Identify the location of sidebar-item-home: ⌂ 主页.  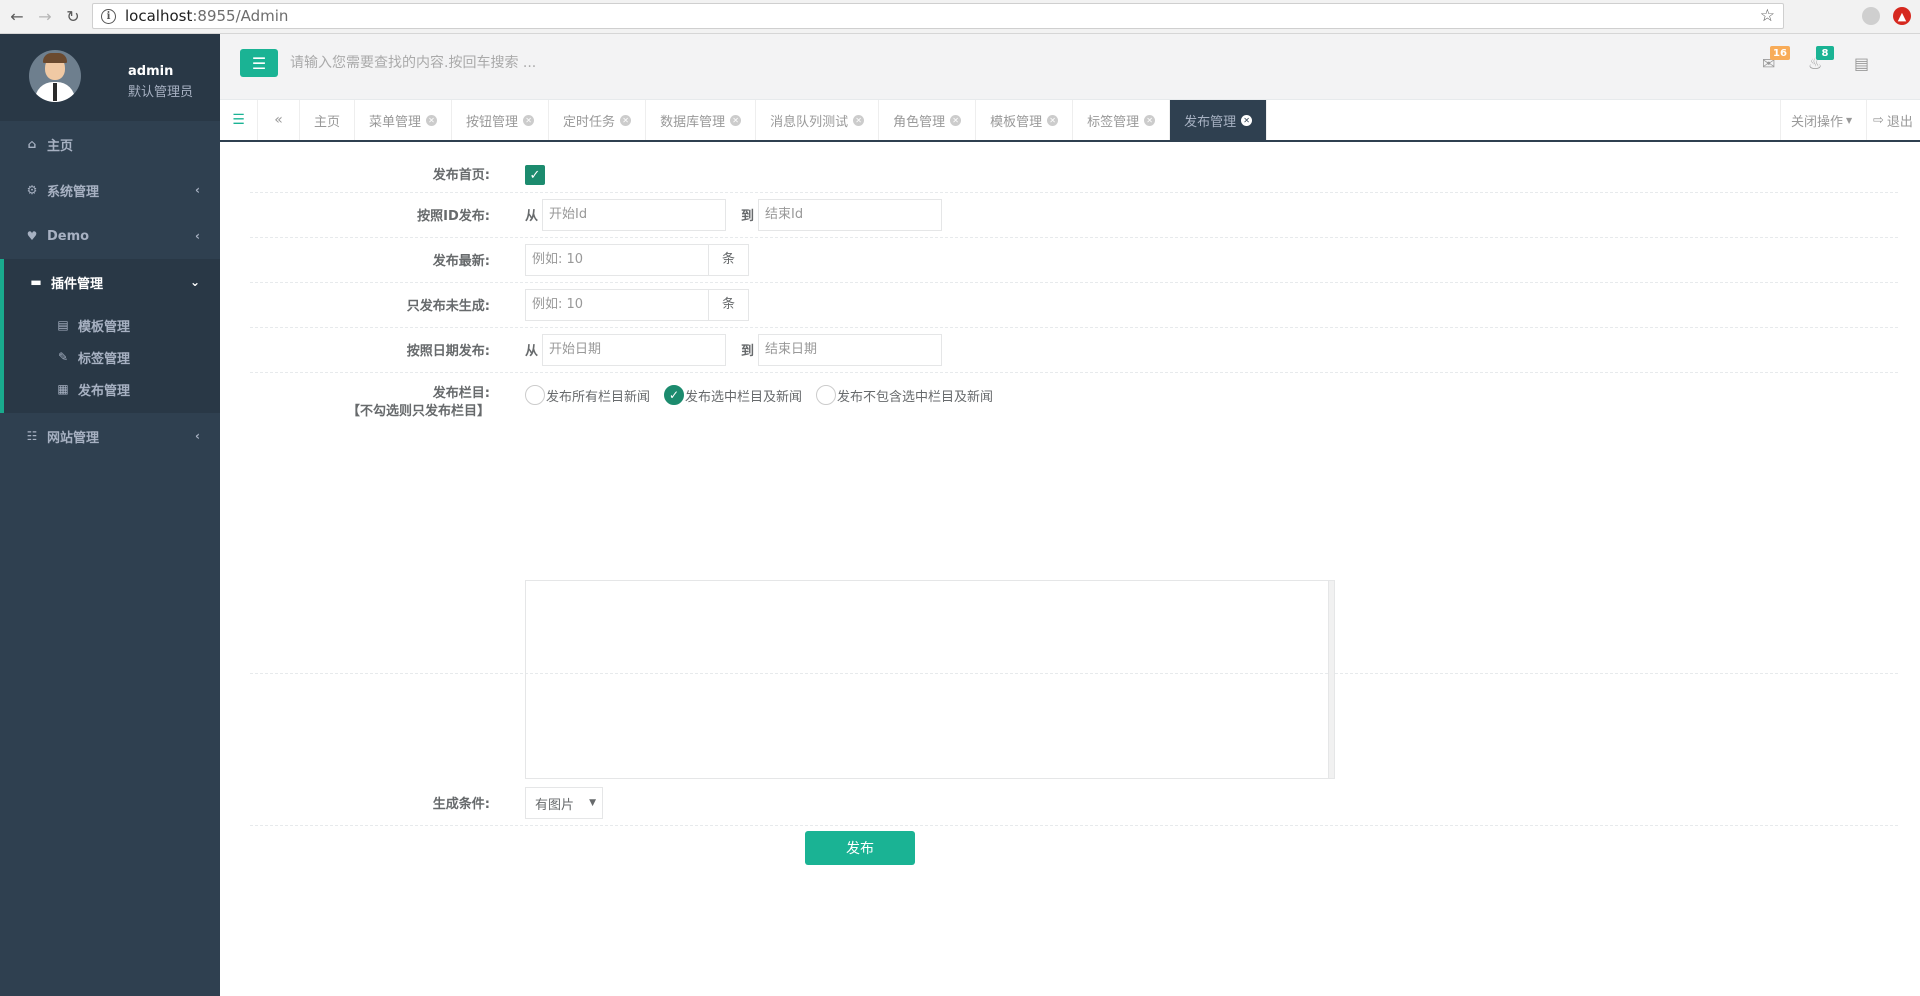
(110, 144).